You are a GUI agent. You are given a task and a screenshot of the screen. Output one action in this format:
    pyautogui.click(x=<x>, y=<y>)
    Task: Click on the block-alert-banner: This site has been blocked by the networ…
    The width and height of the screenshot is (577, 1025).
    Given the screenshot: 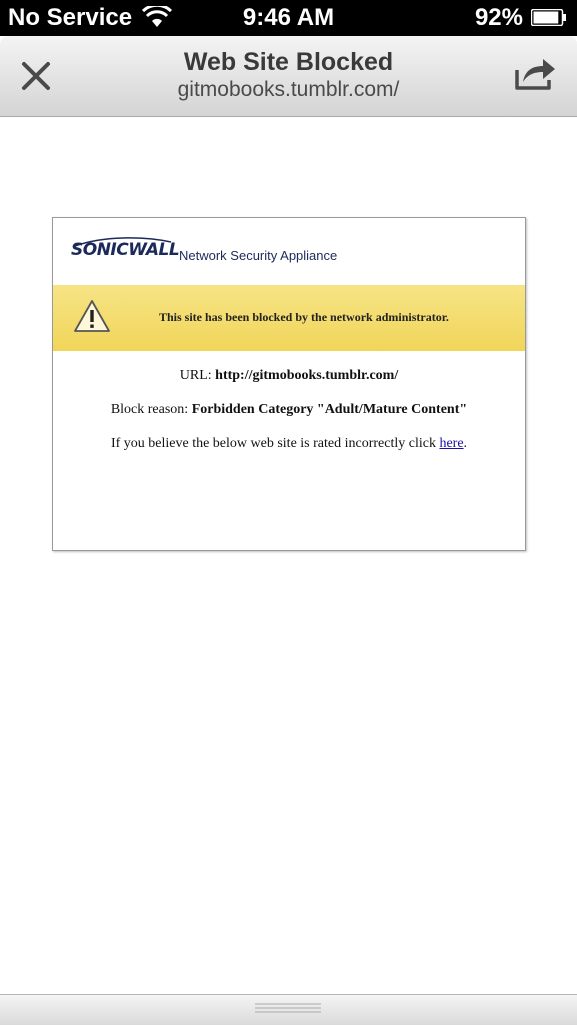 What is the action you would take?
    pyautogui.click(x=289, y=318)
    